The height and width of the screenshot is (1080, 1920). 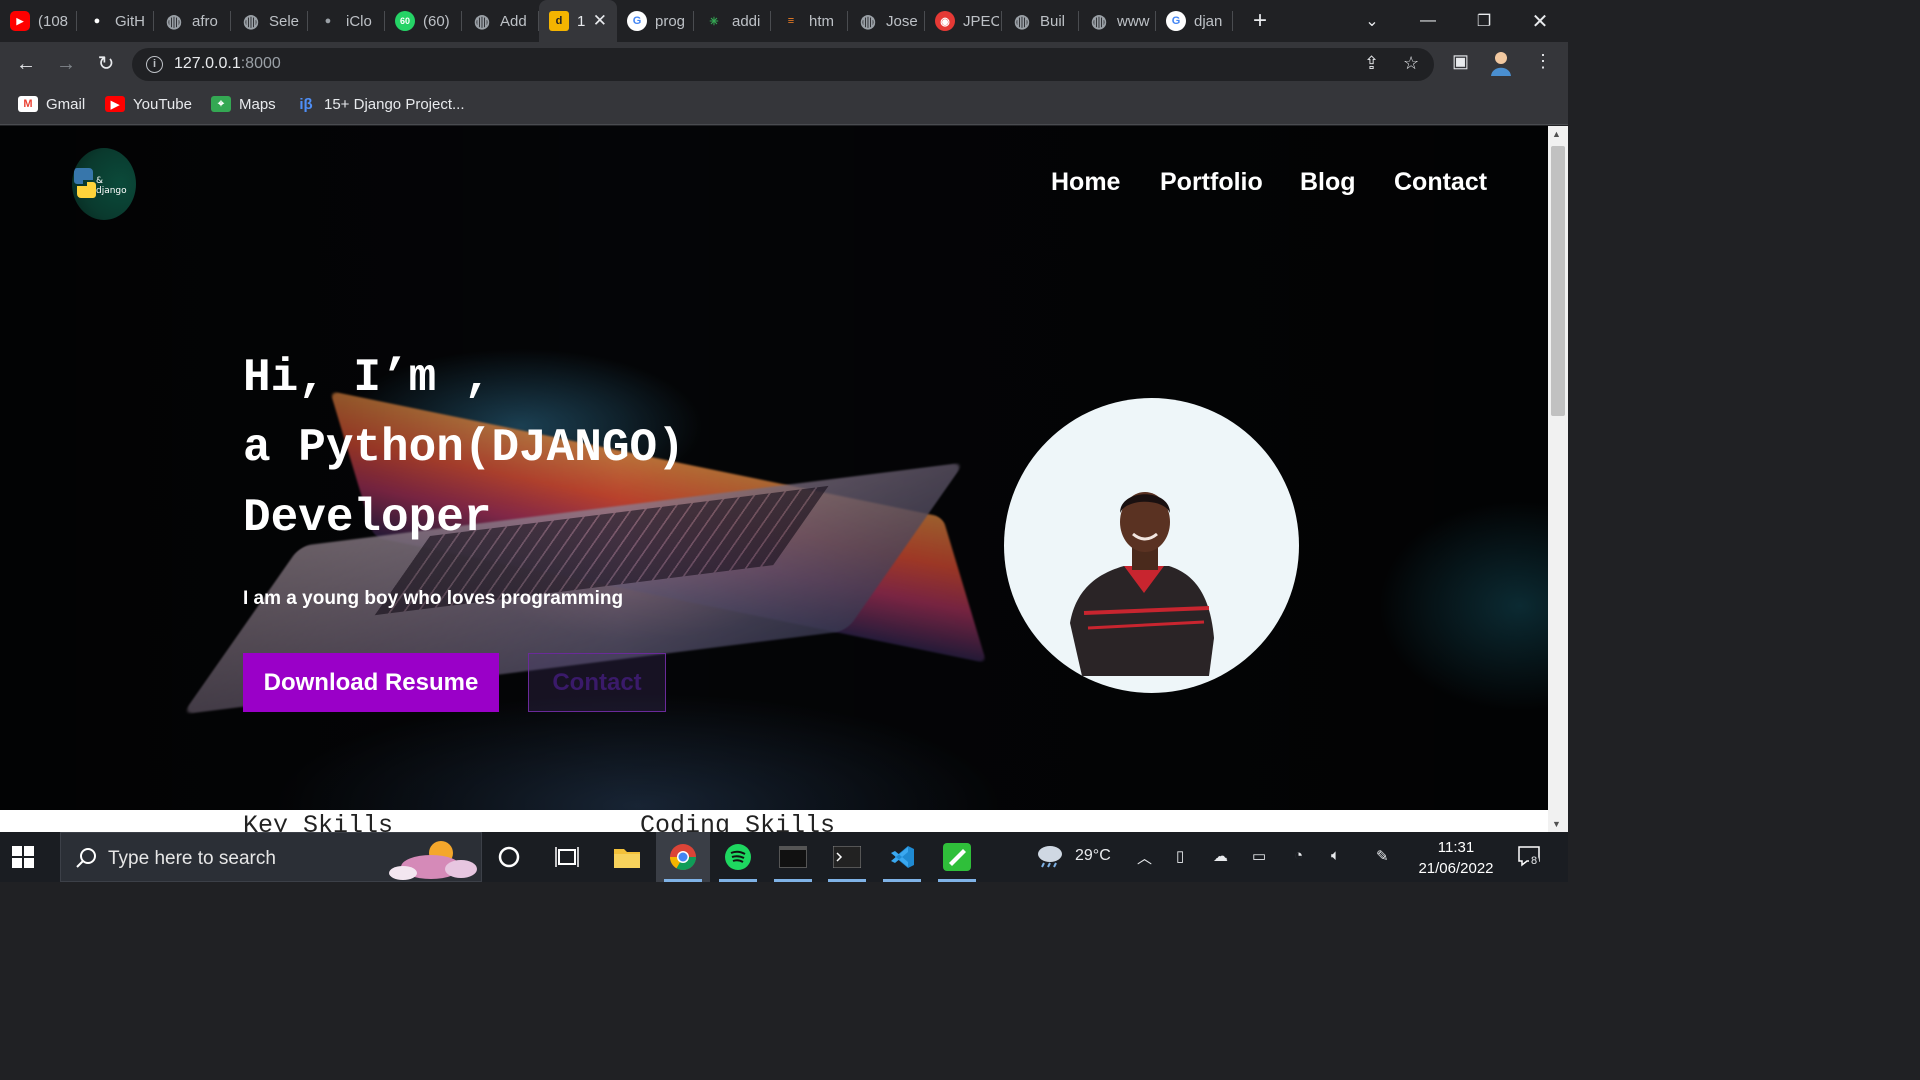 I want to click on download-resume-button: Download Resume, so click(x=371, y=682).